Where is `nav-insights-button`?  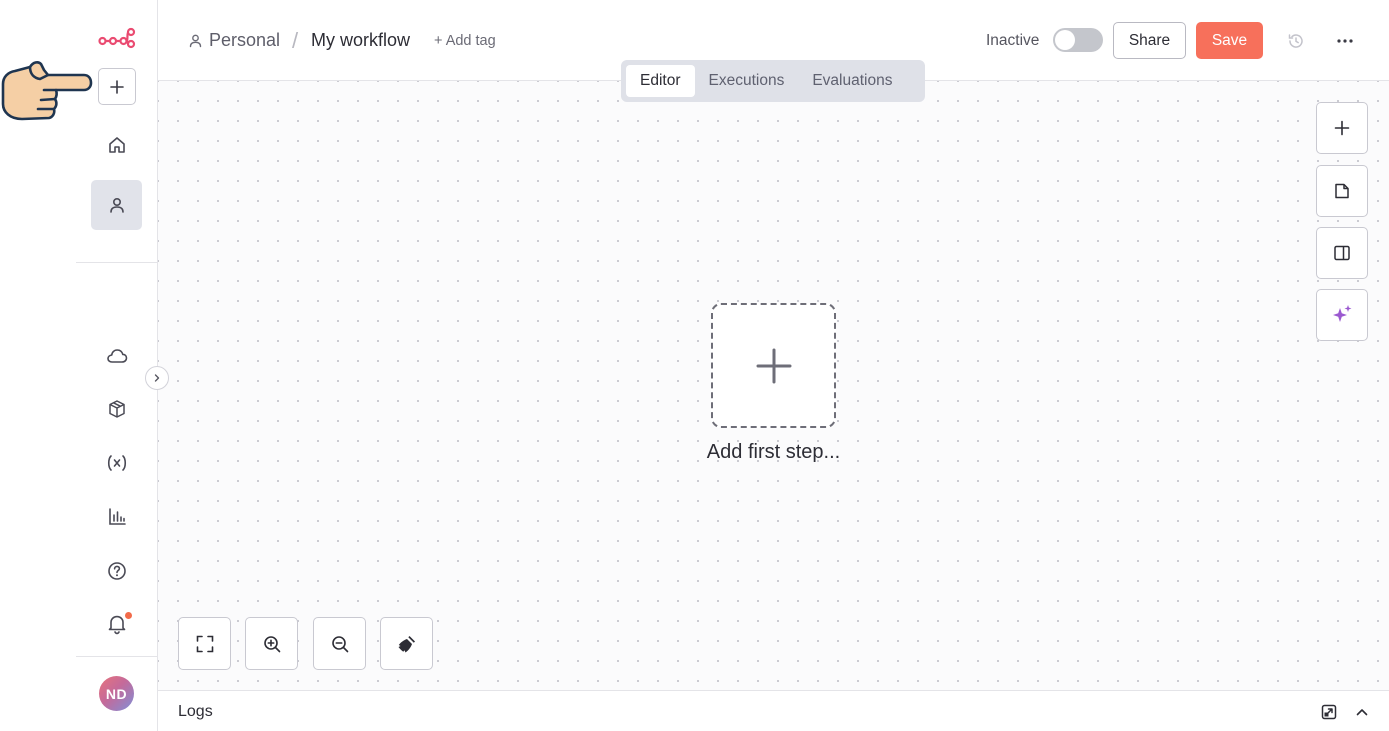 nav-insights-button is located at coordinates (117, 517).